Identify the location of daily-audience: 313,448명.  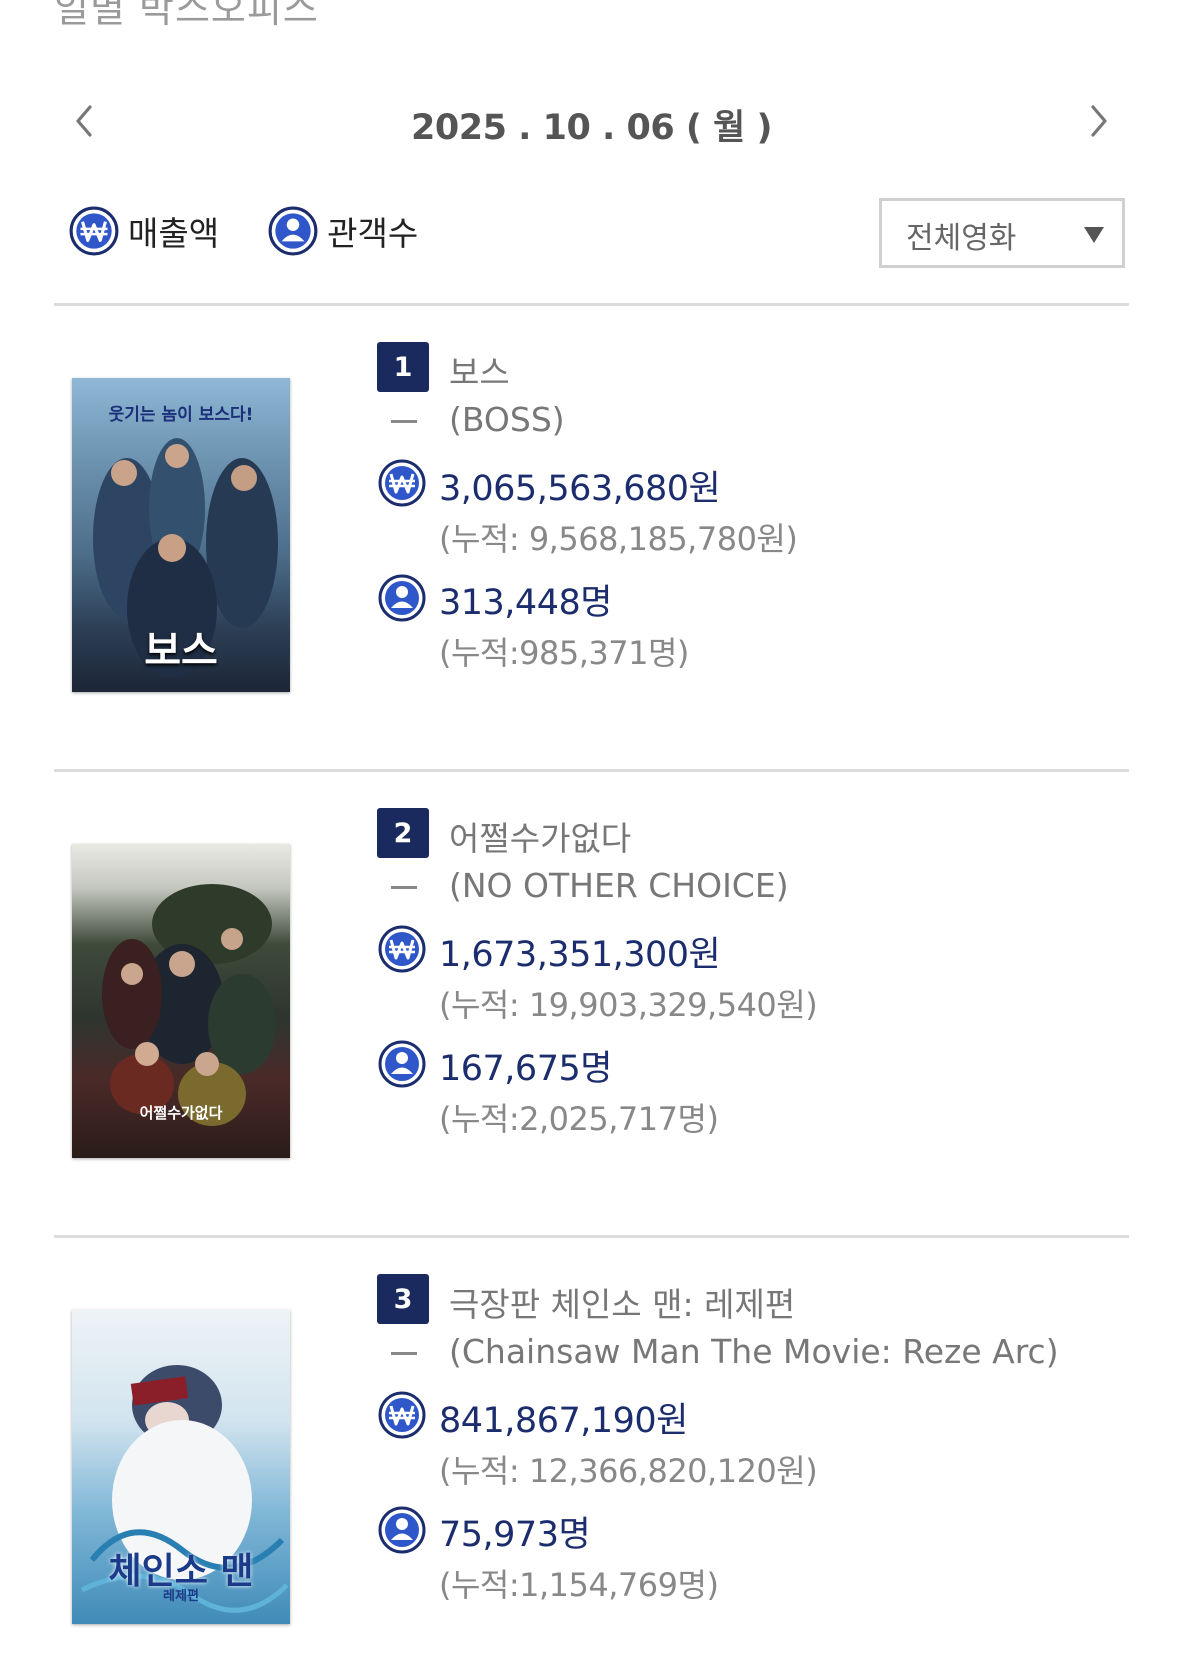
(525, 603).